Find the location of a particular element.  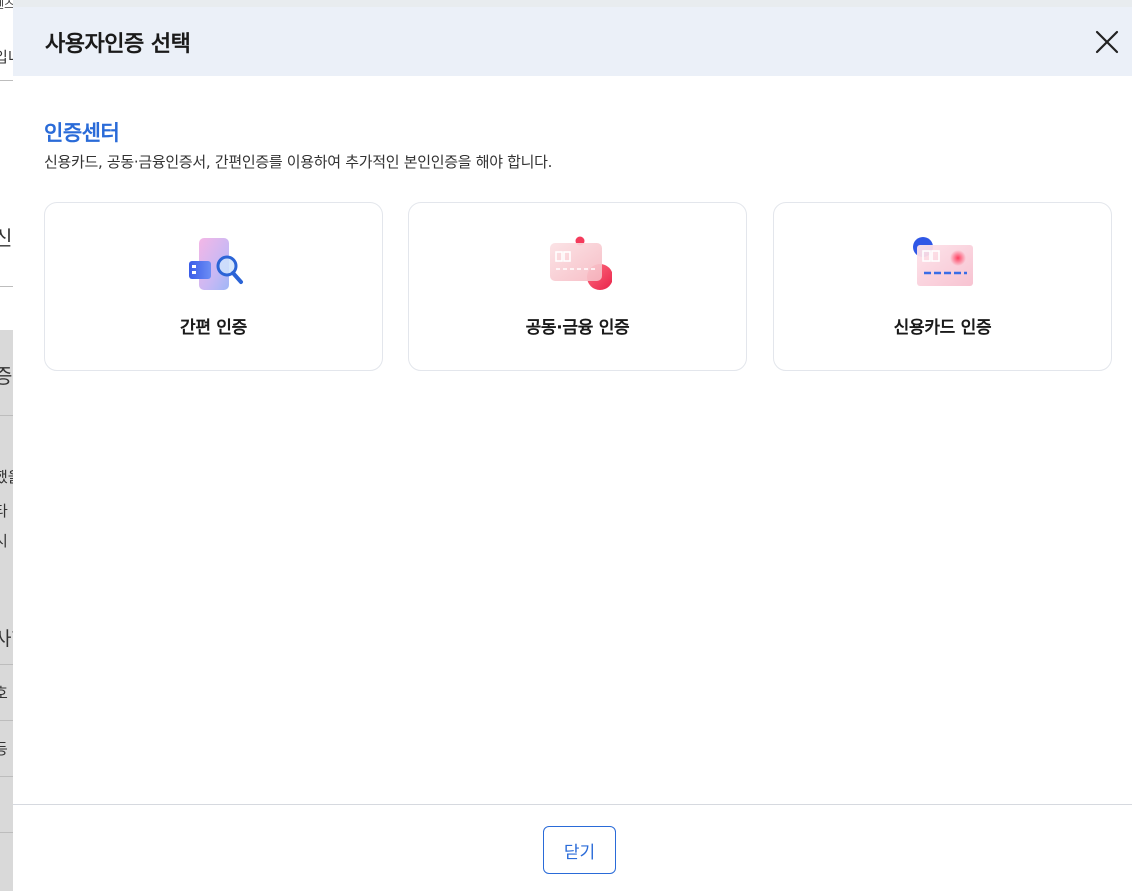

background-text: 호 is located at coordinates (4, 693).